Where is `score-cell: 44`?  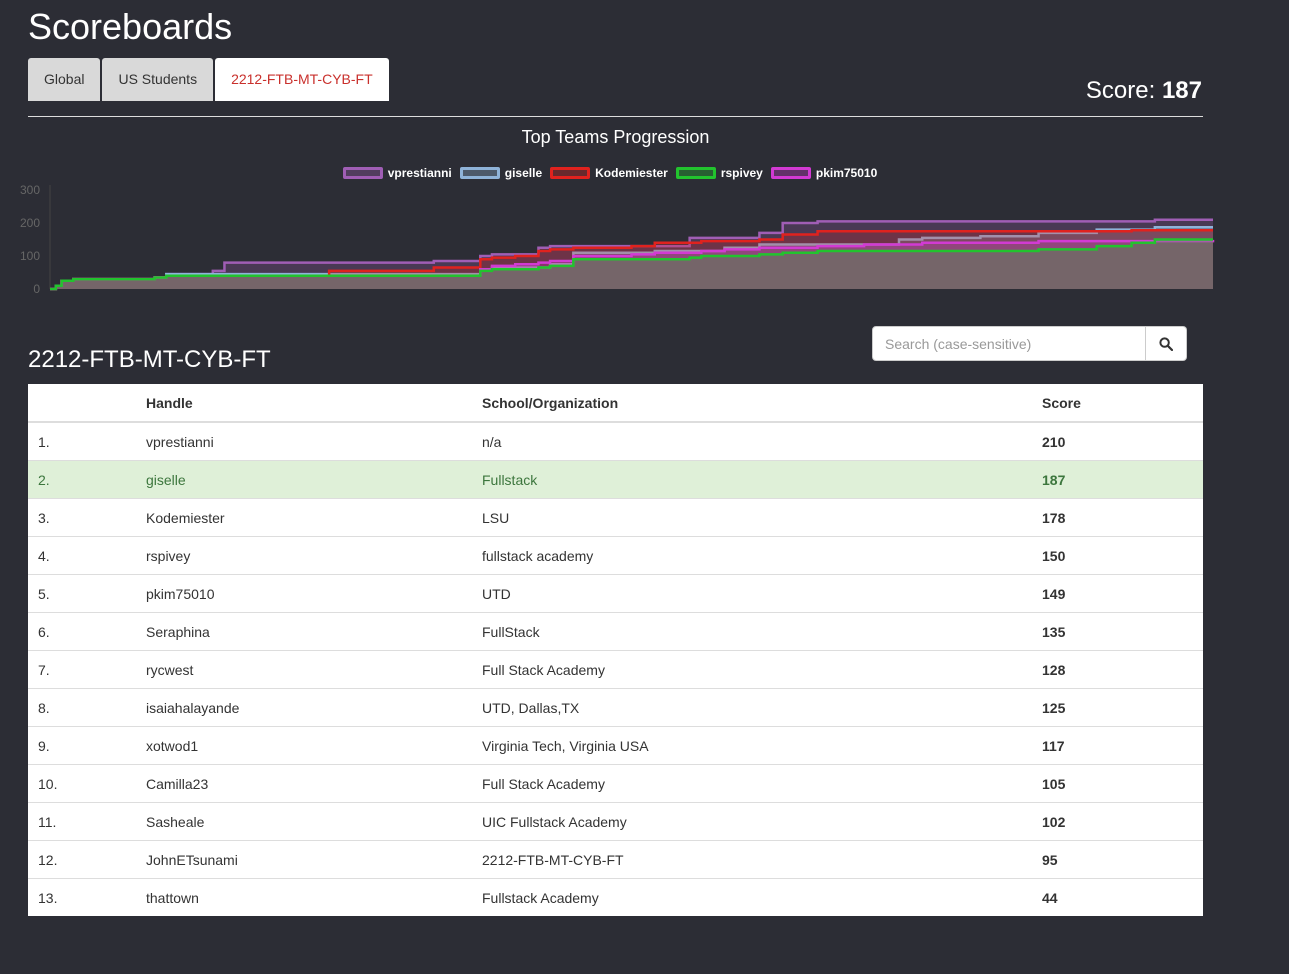
score-cell: 44 is located at coordinates (1117, 897).